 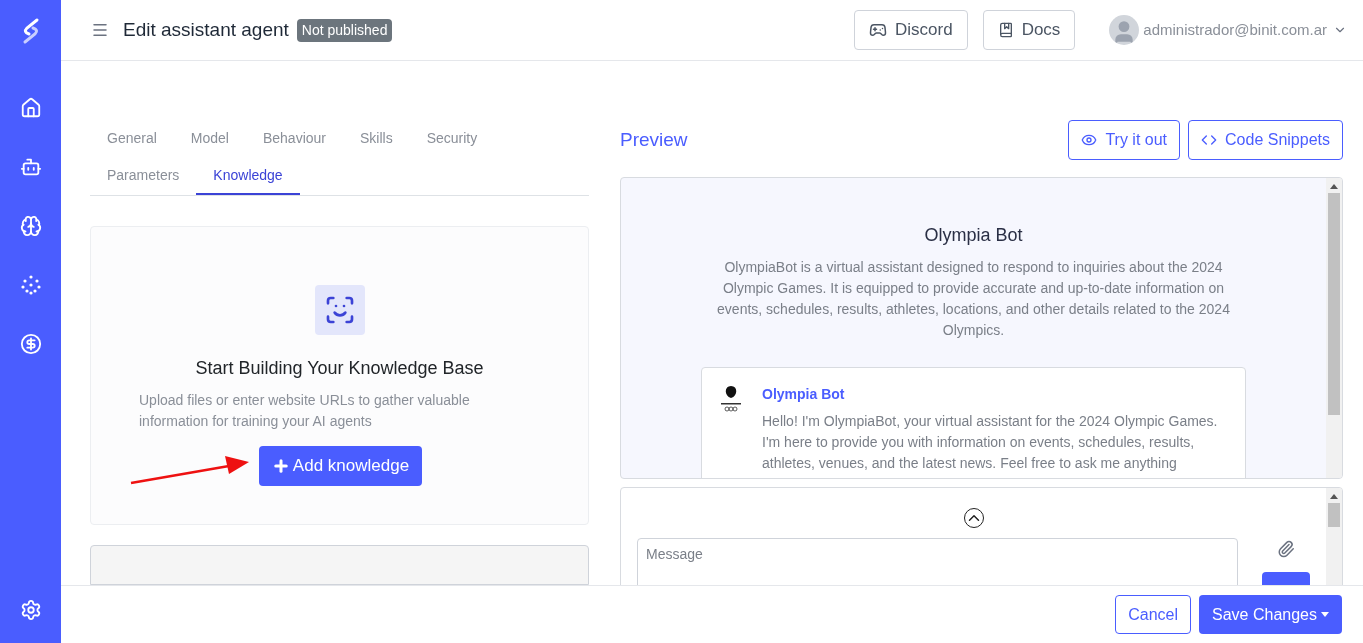 What do you see at coordinates (132, 139) in the screenshot?
I see `tab: General` at bounding box center [132, 139].